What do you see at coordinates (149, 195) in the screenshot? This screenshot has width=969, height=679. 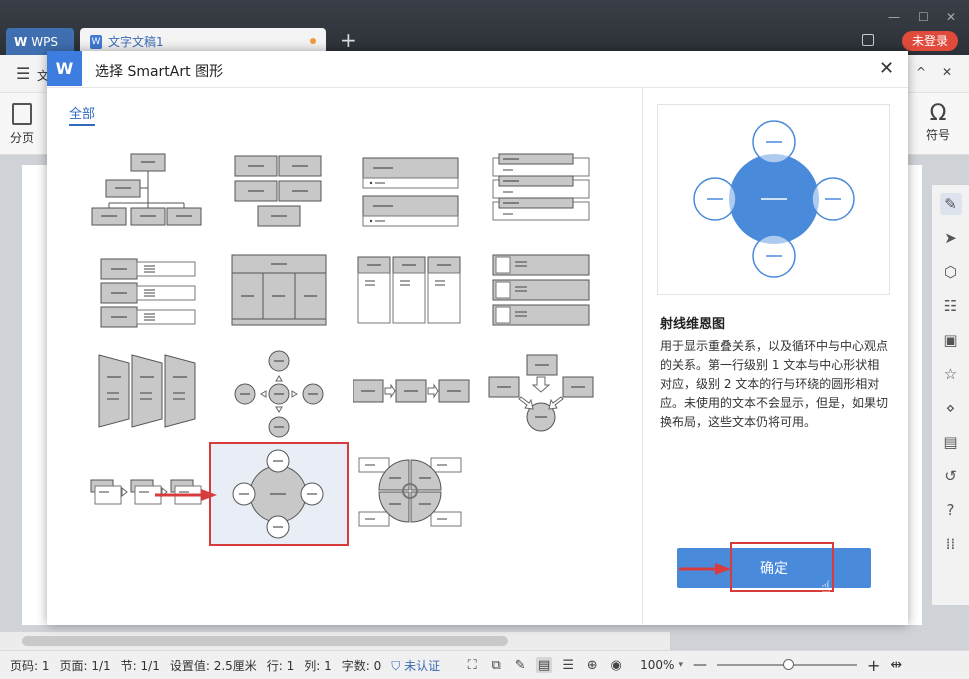 I see `layout-hierarchy-org` at bounding box center [149, 195].